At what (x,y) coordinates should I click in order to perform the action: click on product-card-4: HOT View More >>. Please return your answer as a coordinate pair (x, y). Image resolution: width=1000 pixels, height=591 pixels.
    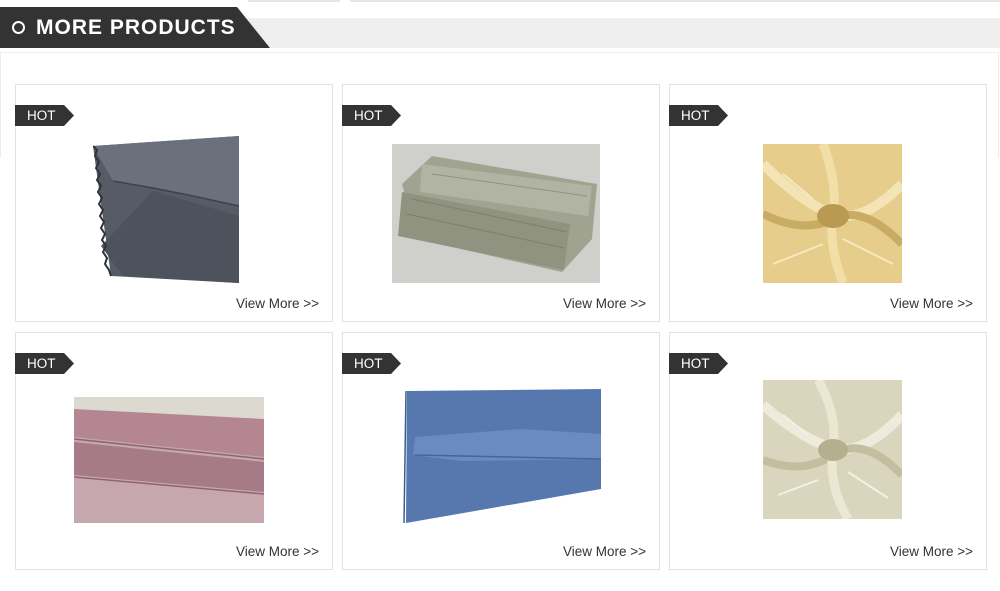
    Looking at the image, I should click on (174, 451).